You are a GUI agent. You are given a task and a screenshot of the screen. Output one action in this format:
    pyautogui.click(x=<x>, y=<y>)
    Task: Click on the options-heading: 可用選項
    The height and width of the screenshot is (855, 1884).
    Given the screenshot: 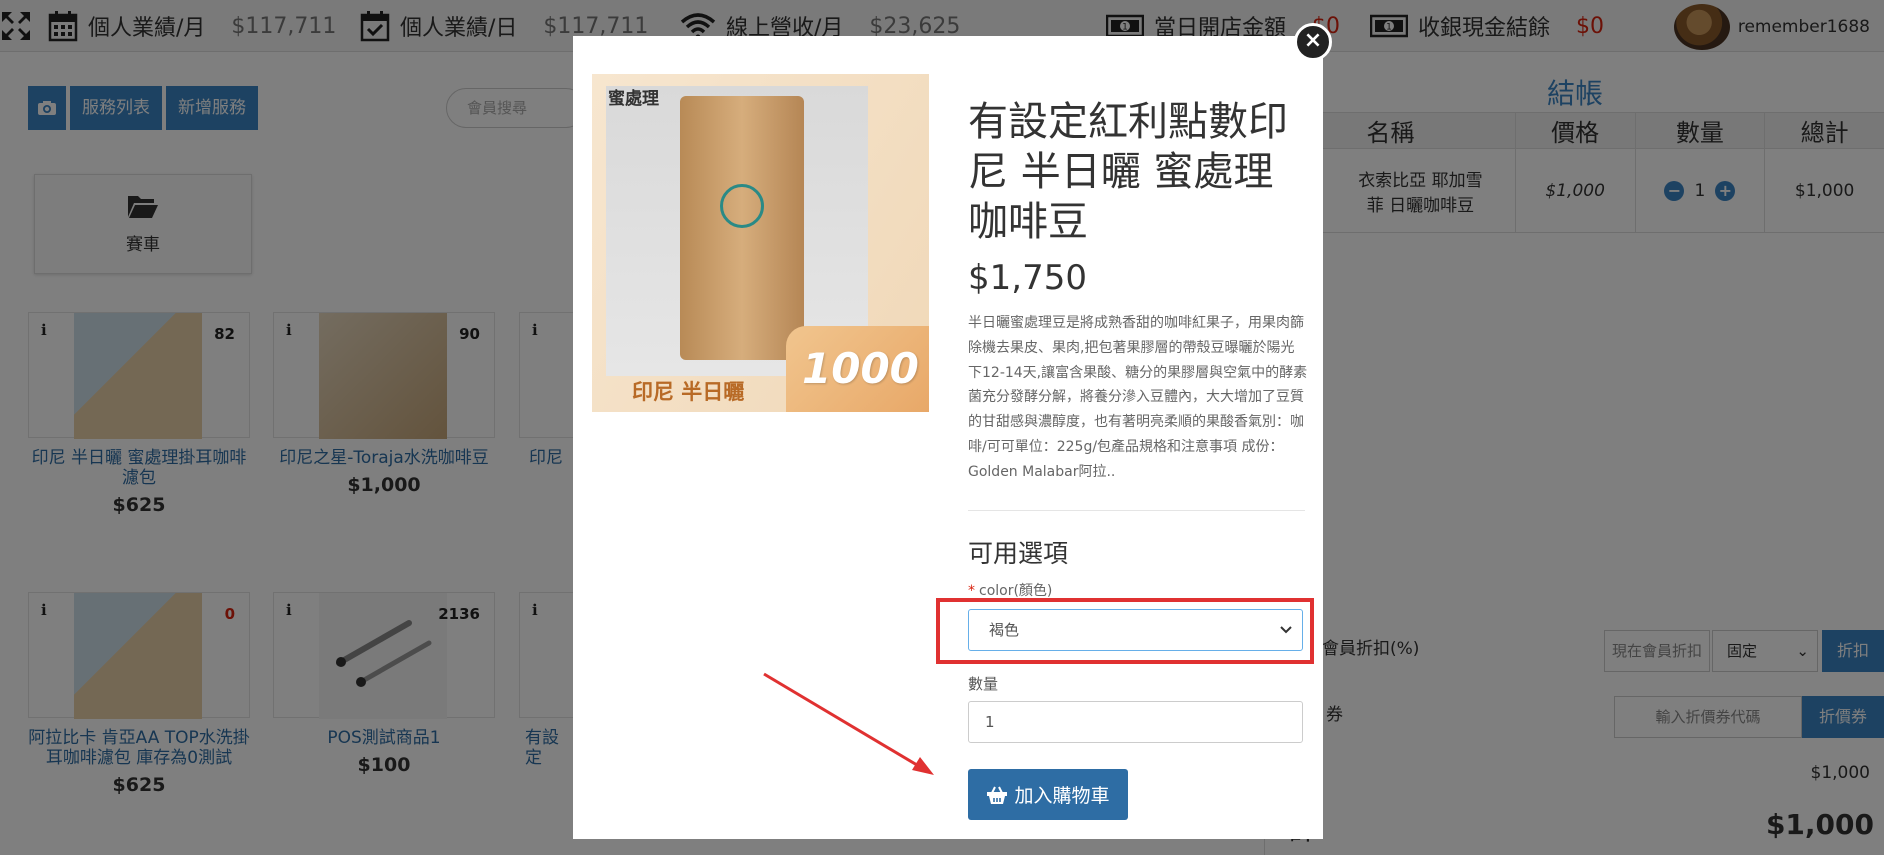 What is the action you would take?
    pyautogui.click(x=1018, y=553)
    